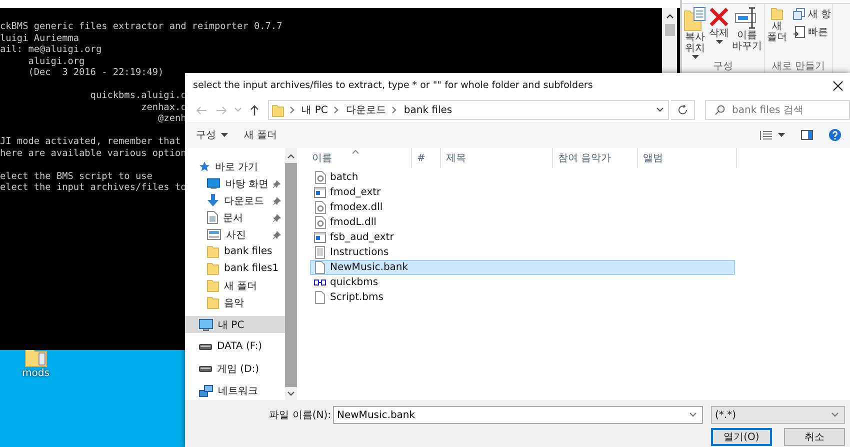 This screenshot has width=850, height=447. Describe the element at coordinates (798, 67) in the screenshot. I see `group-label: 새로 만들기` at that location.